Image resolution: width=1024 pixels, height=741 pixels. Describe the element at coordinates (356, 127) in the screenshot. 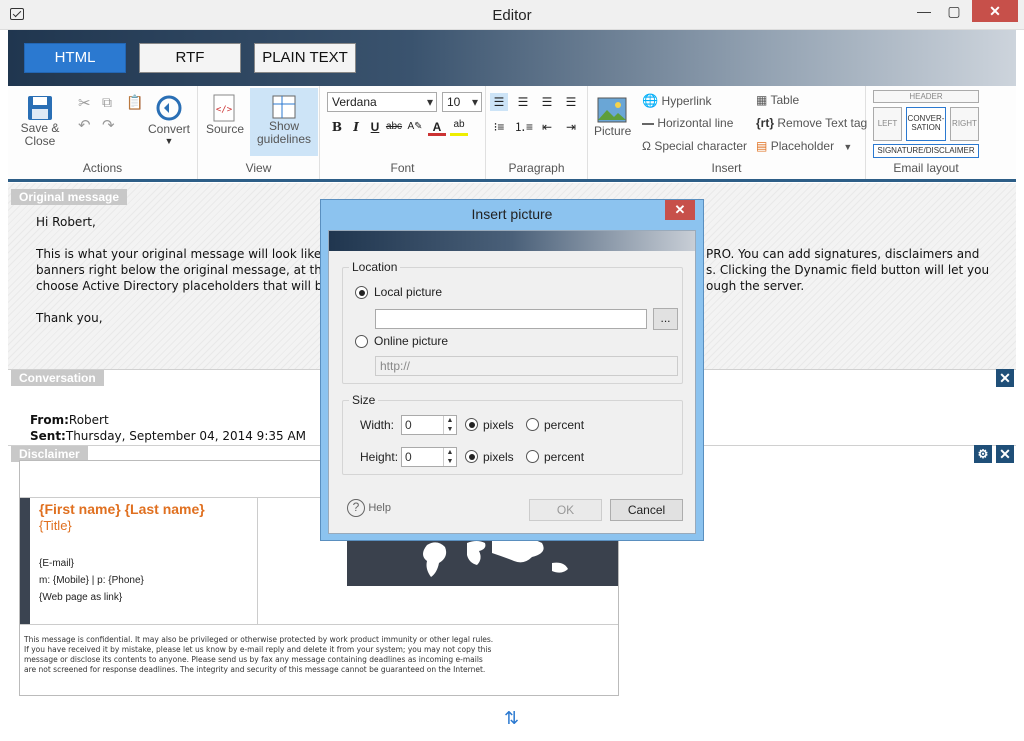

I see `italic-icon: I` at that location.